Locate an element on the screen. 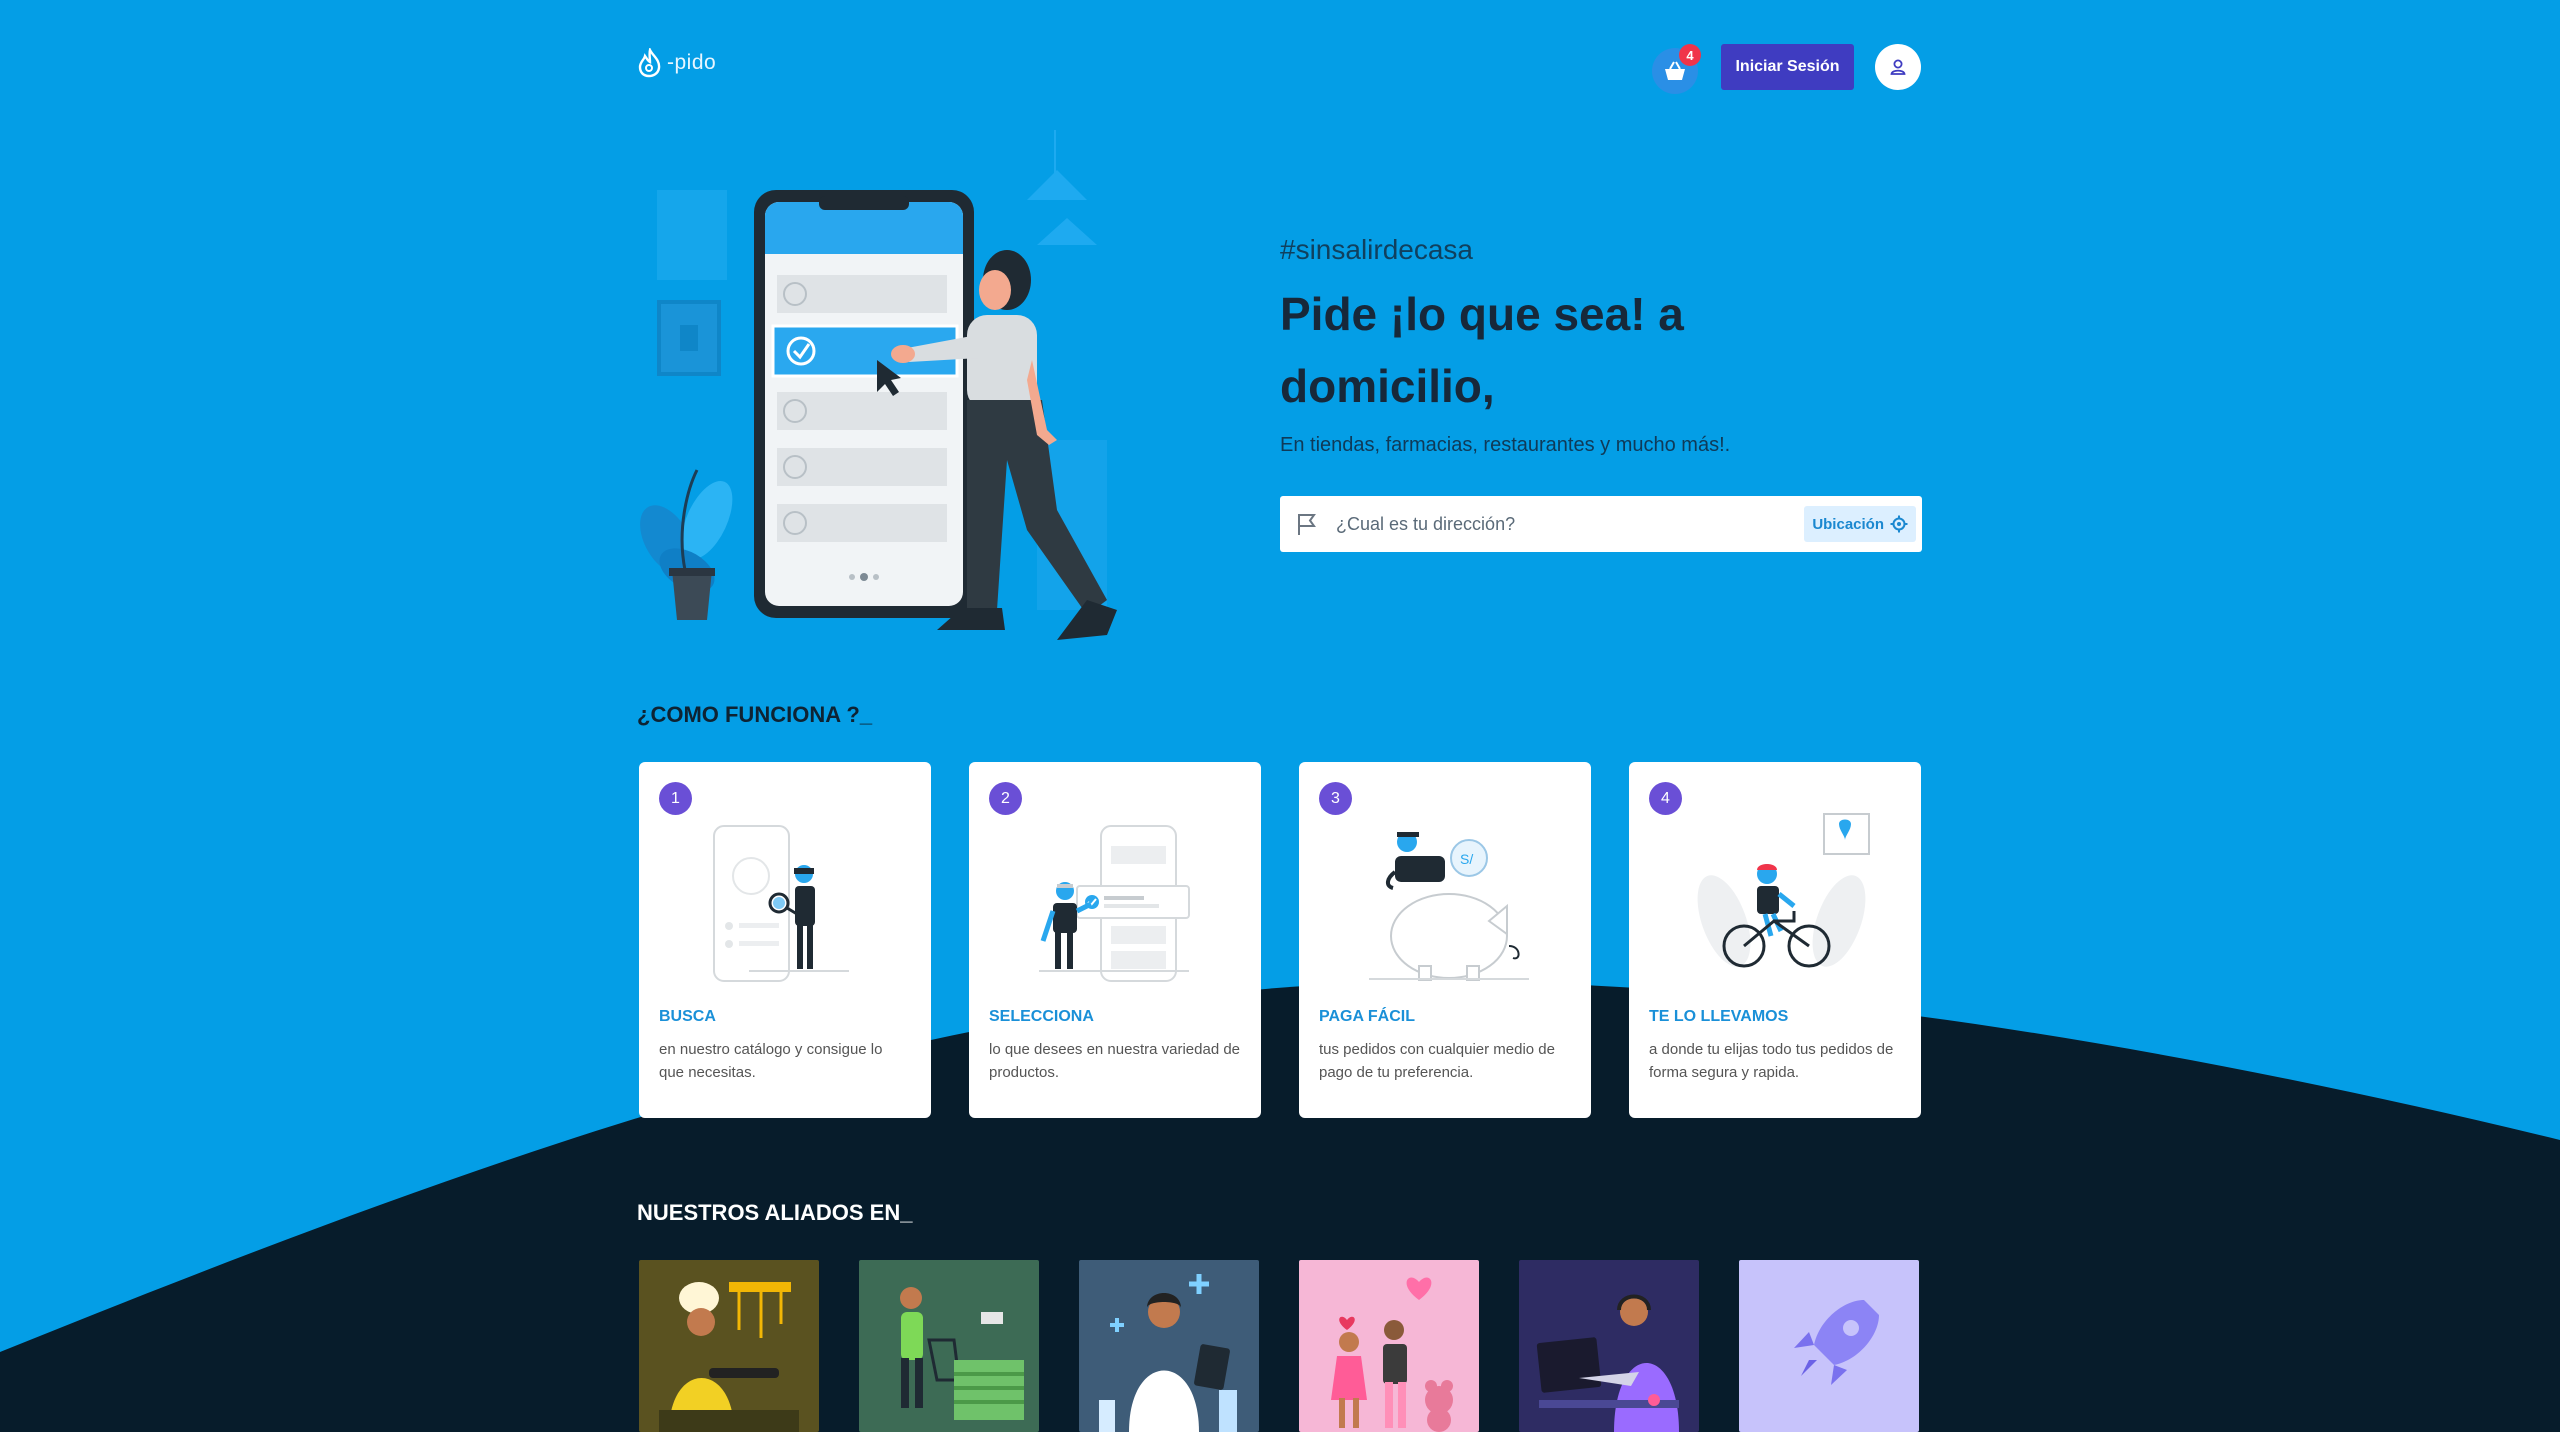 The height and width of the screenshot is (1432, 2560). ally-tile-tech is located at coordinates (1609, 1346).